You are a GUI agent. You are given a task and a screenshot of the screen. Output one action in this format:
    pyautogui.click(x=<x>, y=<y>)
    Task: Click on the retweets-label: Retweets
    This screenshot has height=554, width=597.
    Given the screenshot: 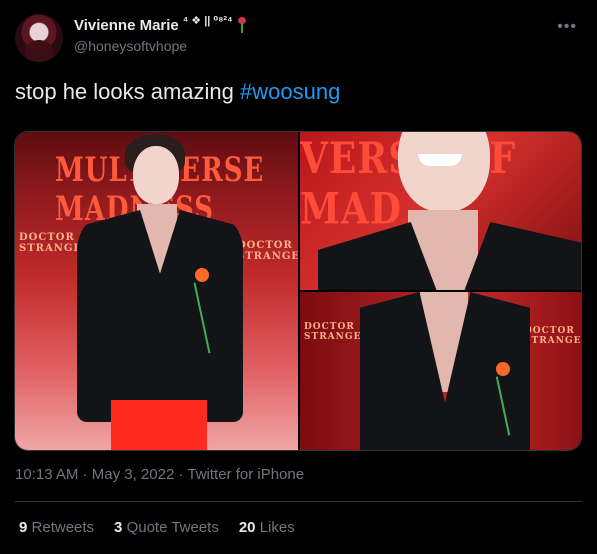 What is the action you would take?
    pyautogui.click(x=63, y=527)
    